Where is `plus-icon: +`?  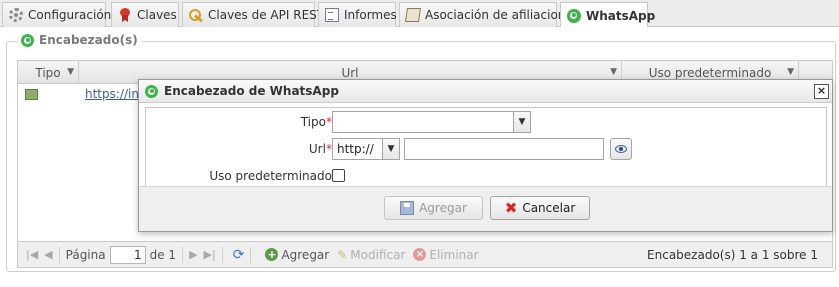 plus-icon: + is located at coordinates (272, 254).